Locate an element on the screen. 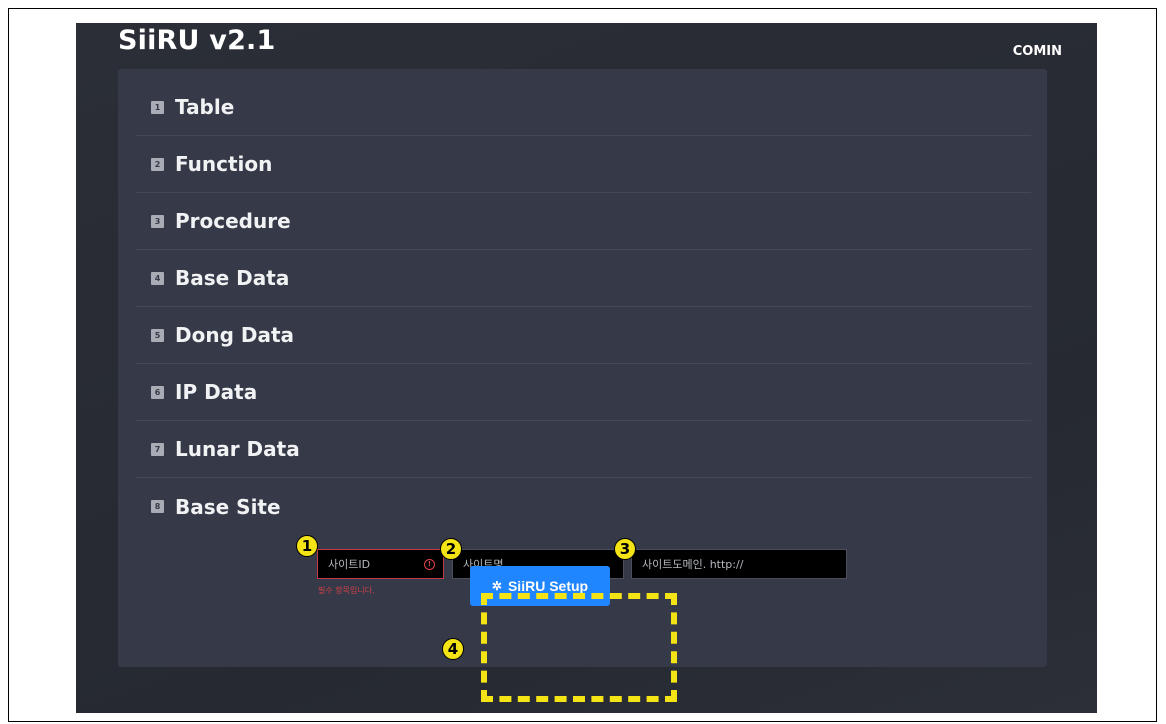 The image size is (1166, 724). menu-item-label: Dong Data is located at coordinates (235, 335).